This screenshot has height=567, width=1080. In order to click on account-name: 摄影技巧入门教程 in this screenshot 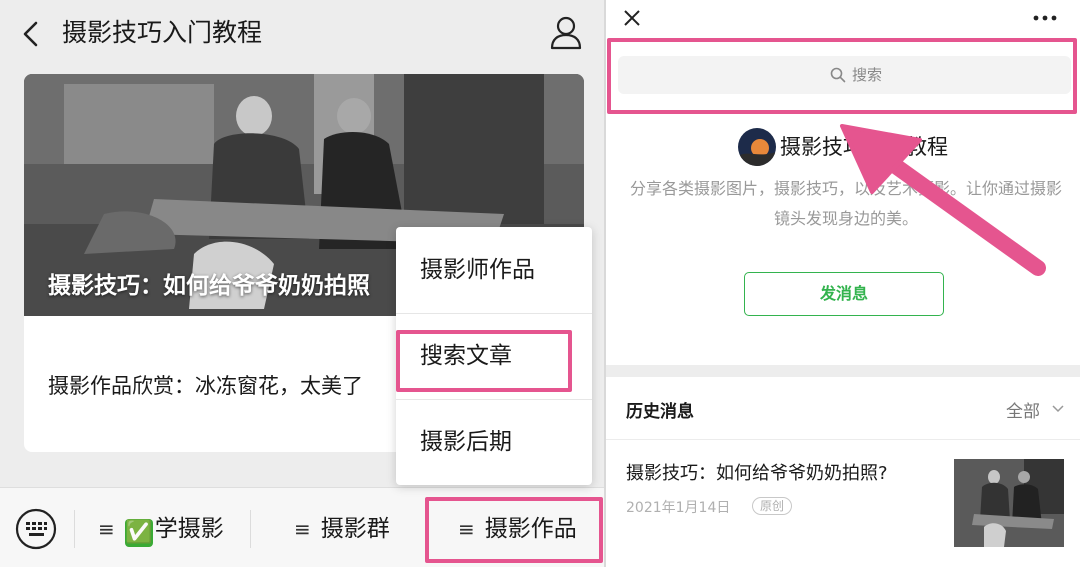, I will do `click(864, 147)`.